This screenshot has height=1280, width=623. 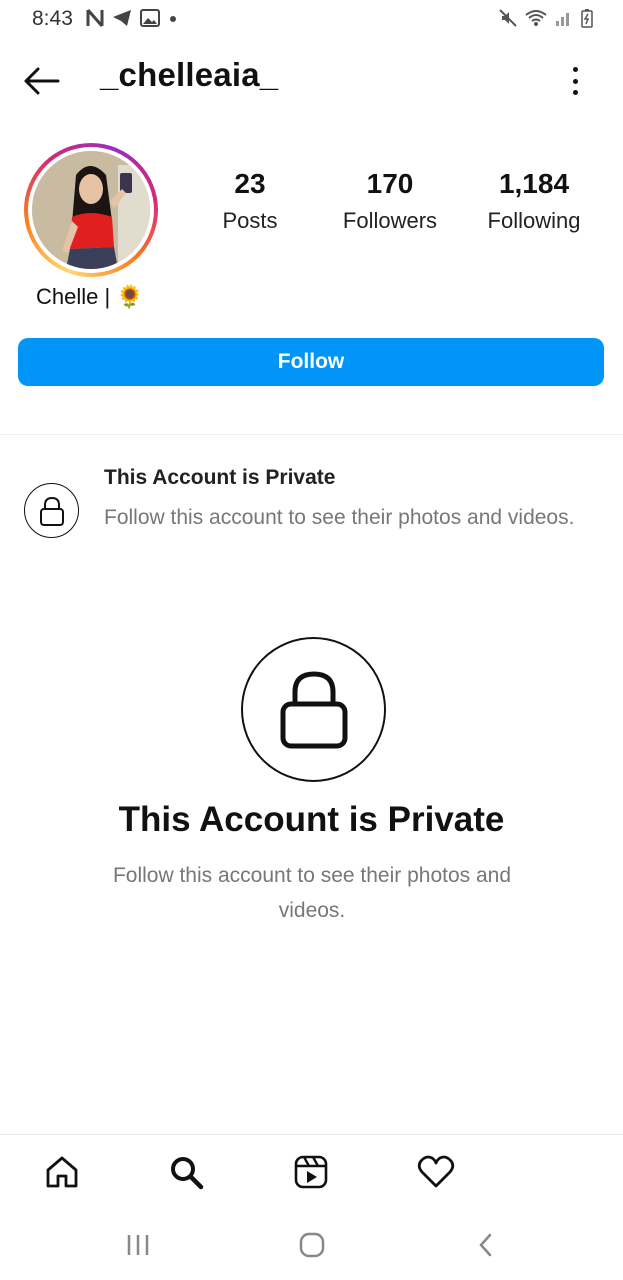 What do you see at coordinates (534, 183) in the screenshot?
I see `following-count: 1,184` at bounding box center [534, 183].